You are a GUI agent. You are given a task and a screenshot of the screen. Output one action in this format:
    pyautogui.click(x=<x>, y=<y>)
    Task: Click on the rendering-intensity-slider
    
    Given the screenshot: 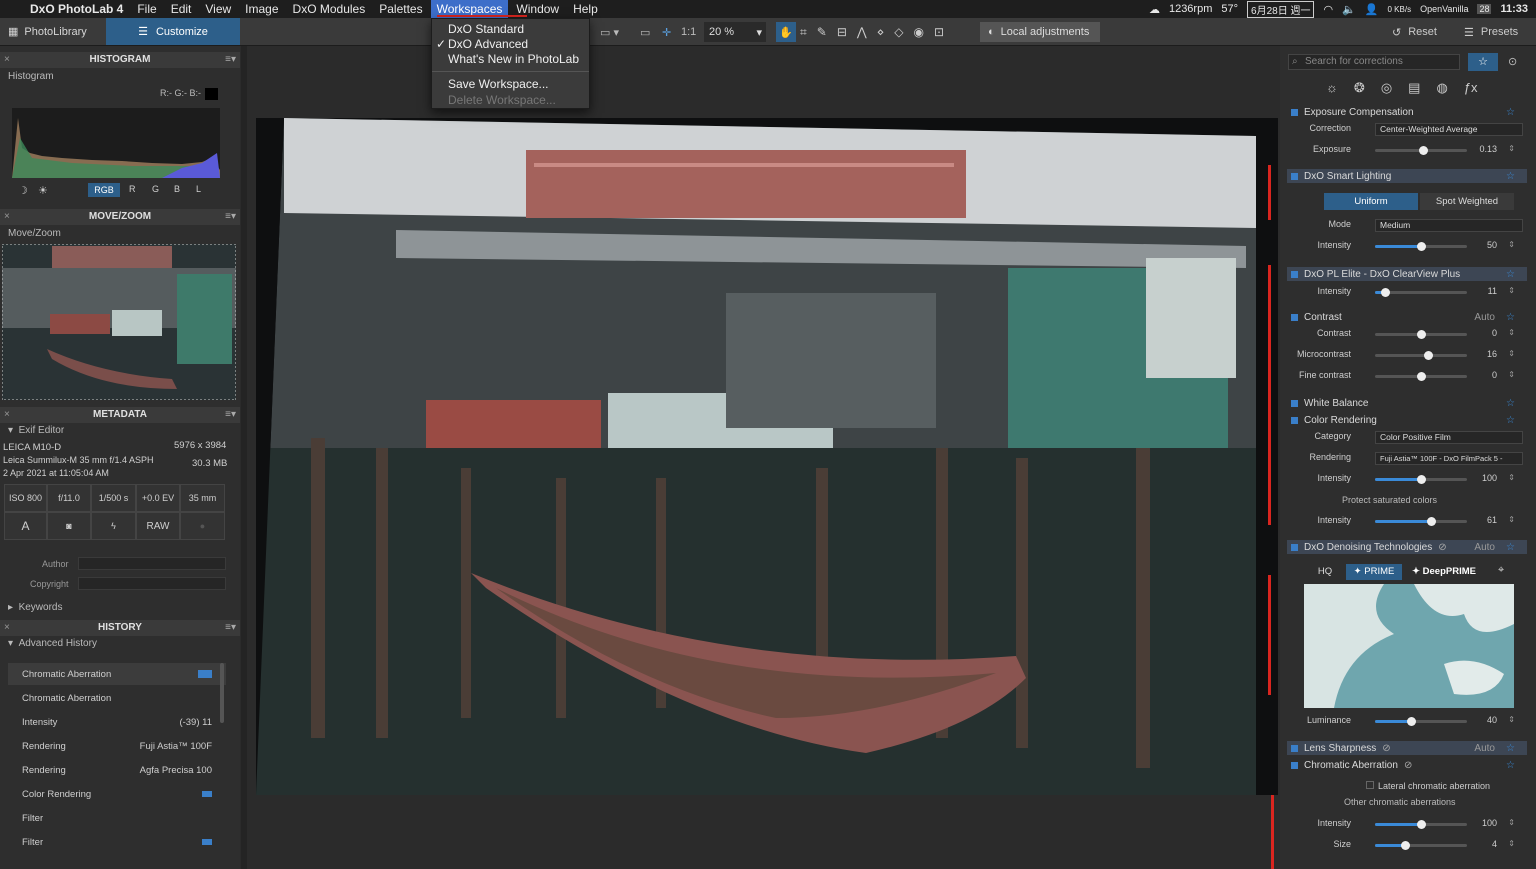 What is the action you would take?
    pyautogui.click(x=1421, y=479)
    